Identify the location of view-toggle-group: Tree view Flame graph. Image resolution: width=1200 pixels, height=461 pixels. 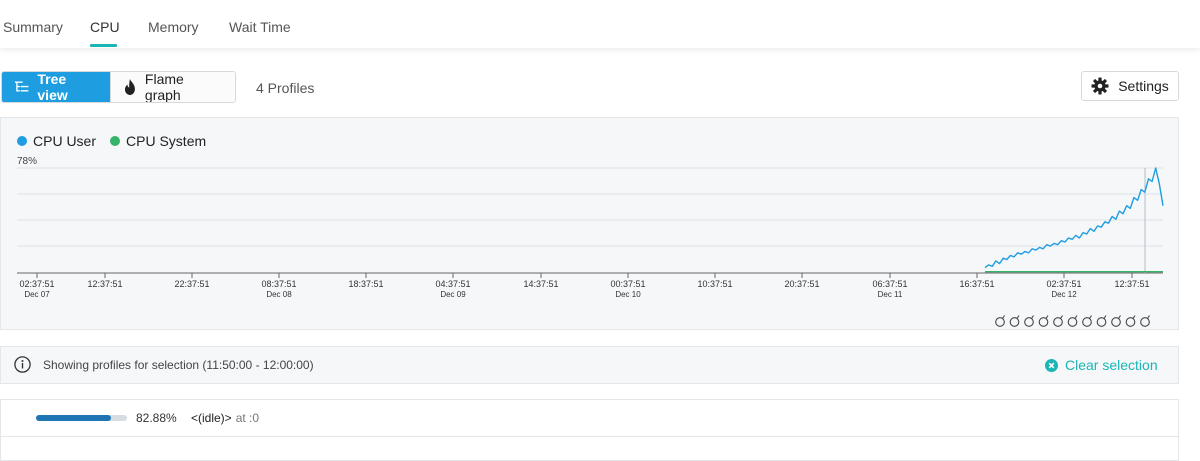
(118, 87).